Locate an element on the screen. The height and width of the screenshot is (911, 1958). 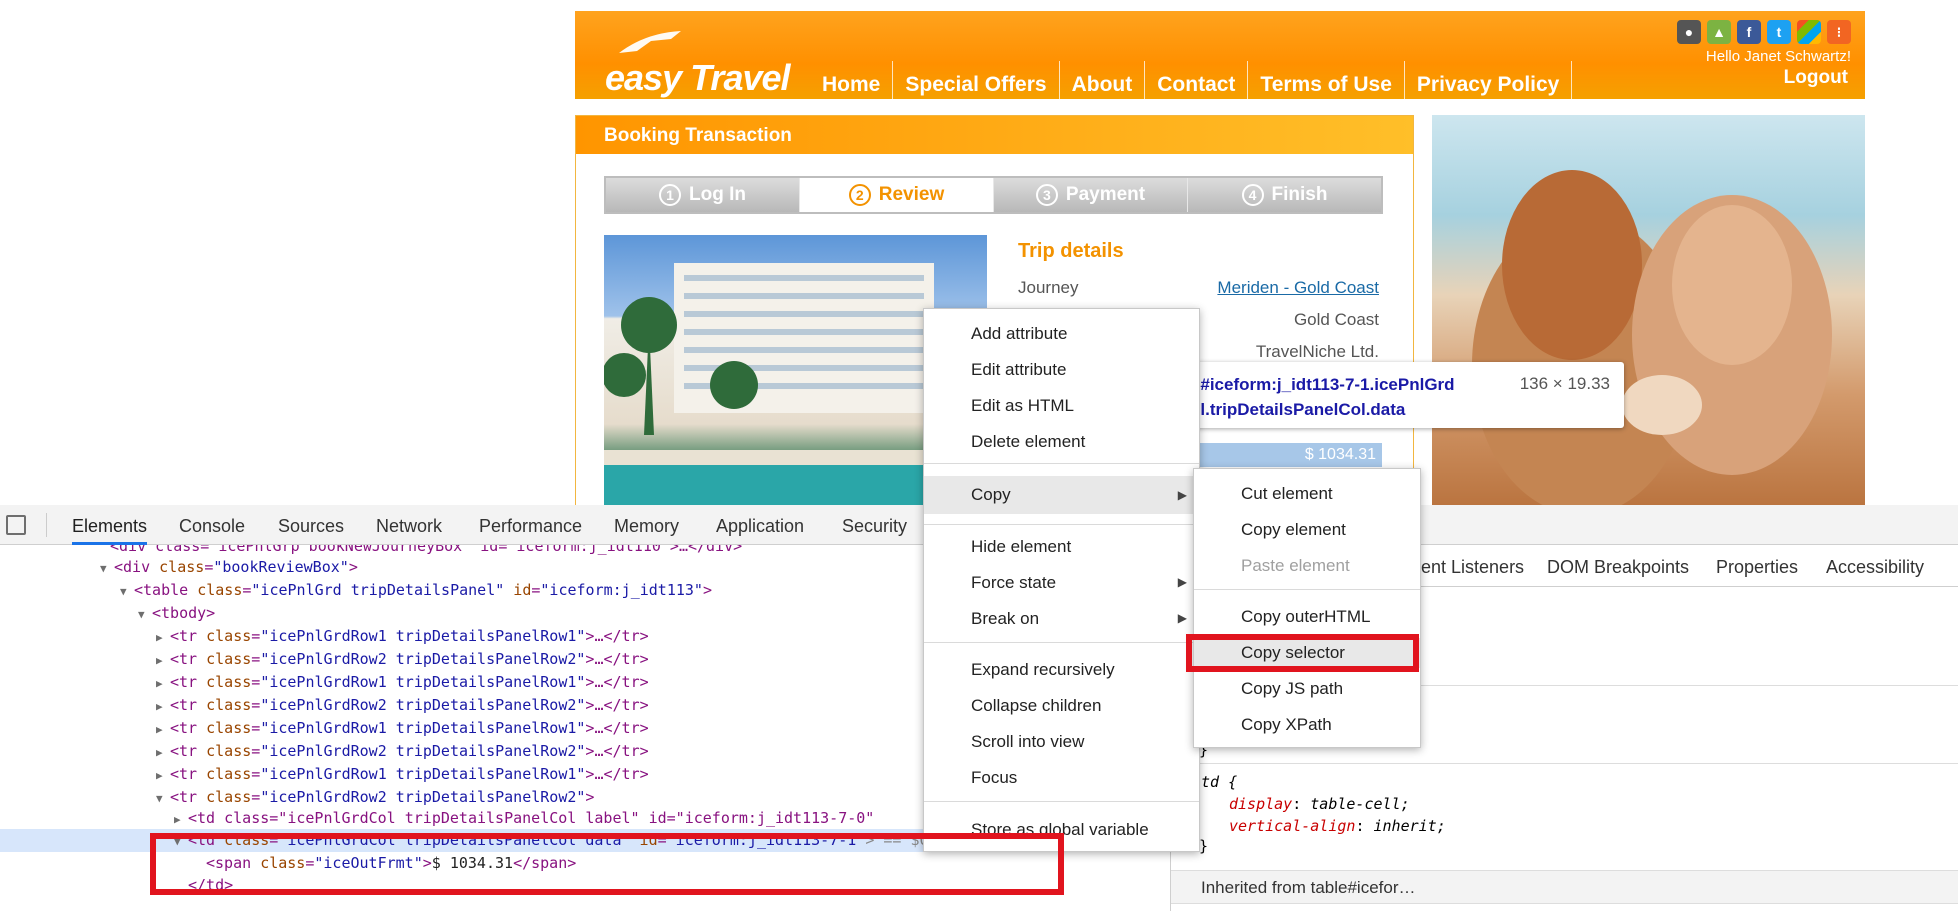
journey-link: Meriden - Gold Coast is located at coordinates (1298, 288).